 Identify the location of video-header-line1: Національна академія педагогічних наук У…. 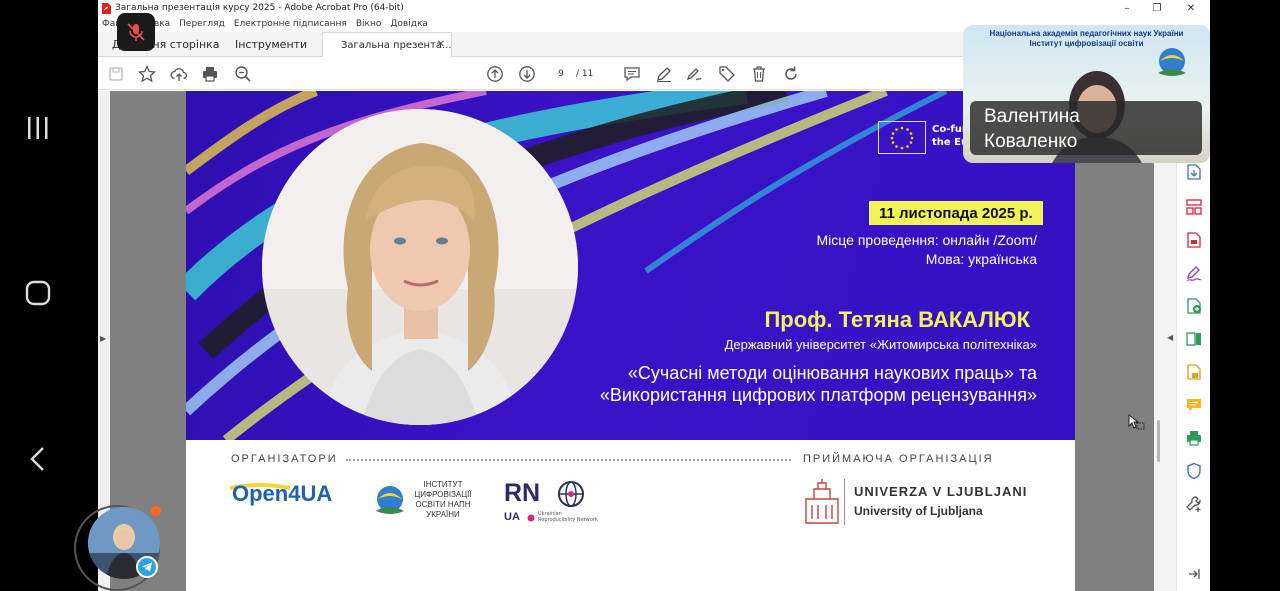
(1086, 33).